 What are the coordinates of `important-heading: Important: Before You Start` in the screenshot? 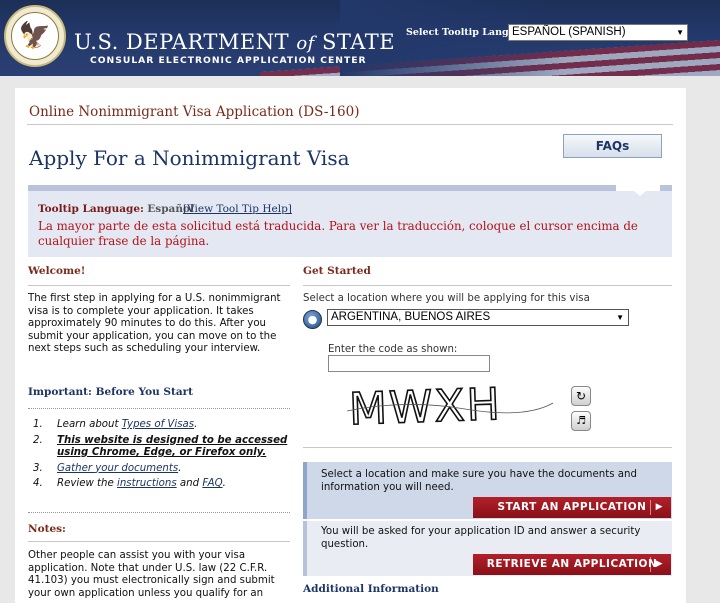 It's located at (111, 392).